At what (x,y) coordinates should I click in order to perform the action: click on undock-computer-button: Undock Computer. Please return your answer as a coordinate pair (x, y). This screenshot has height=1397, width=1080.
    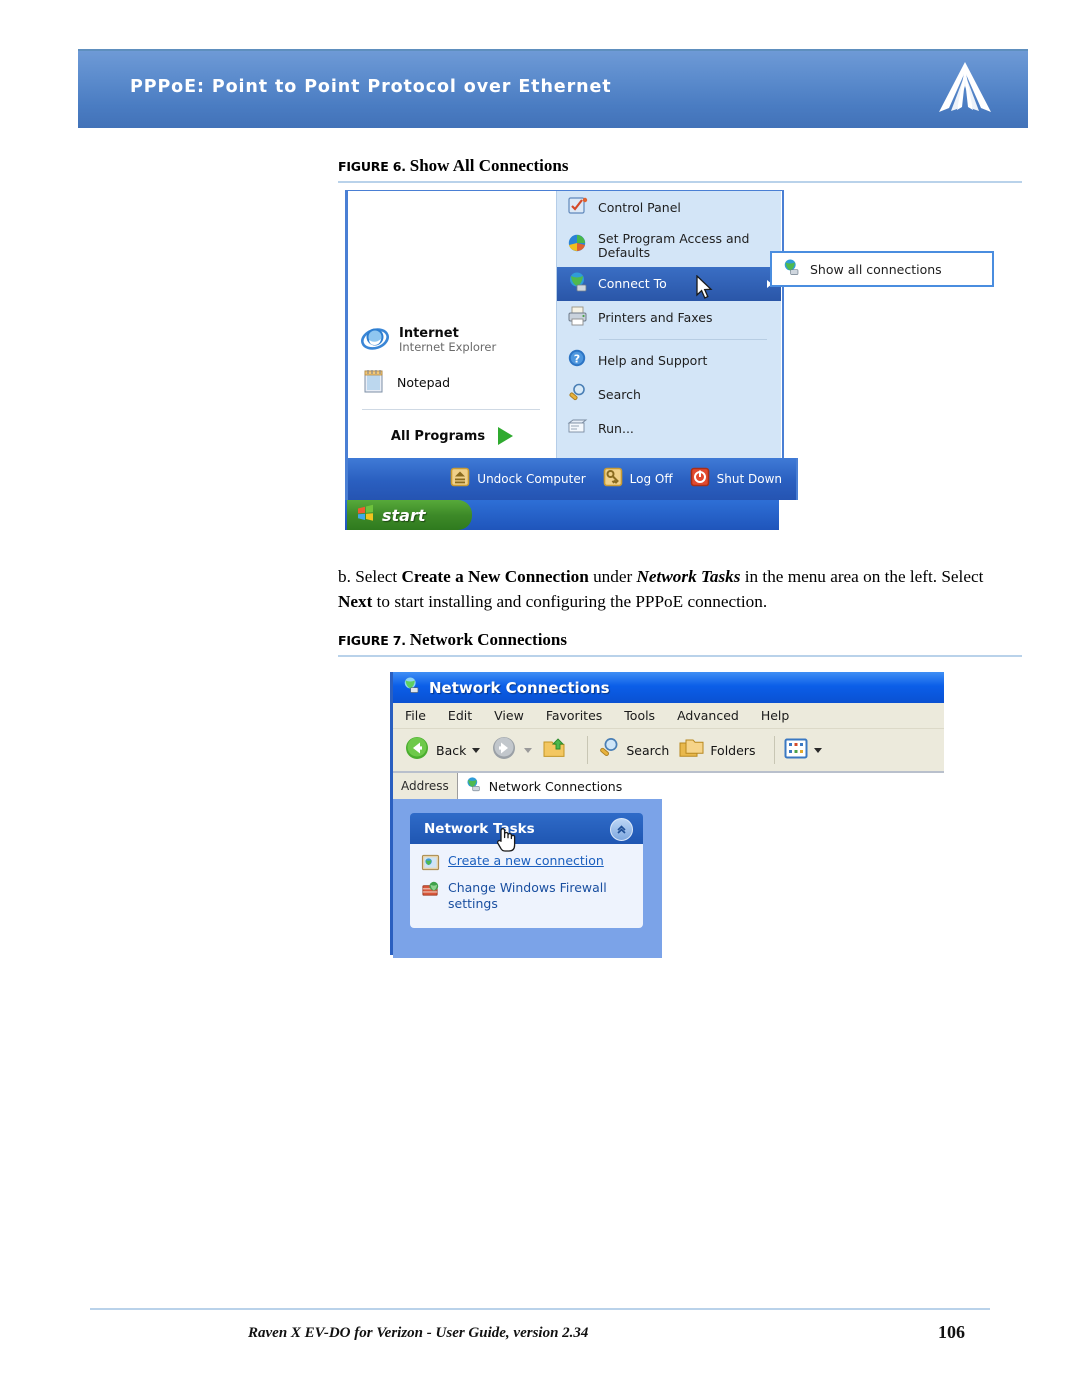
    Looking at the image, I should click on (517, 479).